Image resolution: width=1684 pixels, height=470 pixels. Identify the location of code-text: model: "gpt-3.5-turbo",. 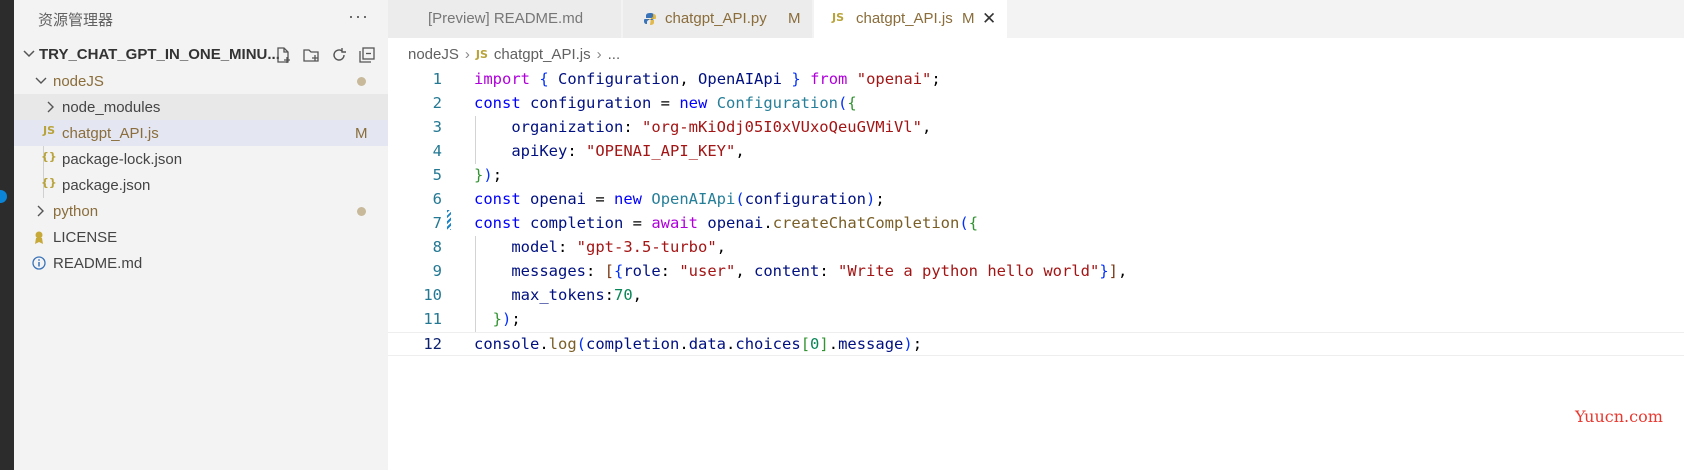
(618, 247).